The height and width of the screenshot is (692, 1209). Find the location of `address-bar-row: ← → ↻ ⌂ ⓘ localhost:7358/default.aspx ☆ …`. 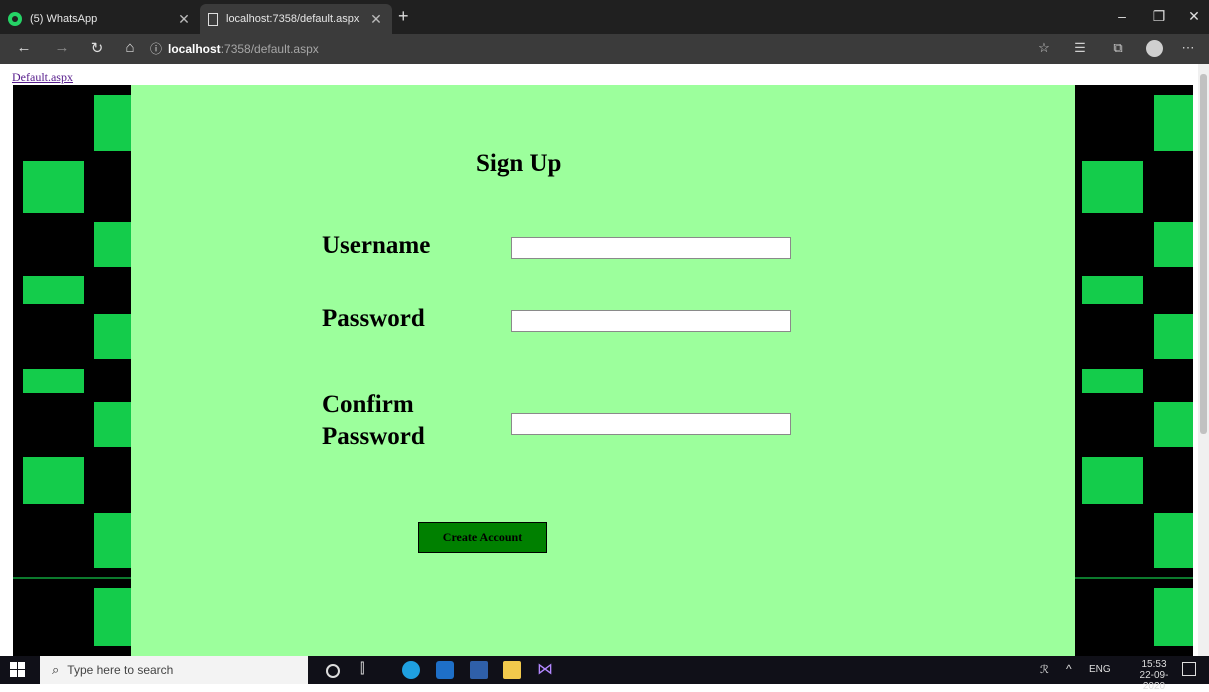

address-bar-row: ← → ↻ ⌂ ⓘ localhost:7358/default.aspx ☆ … is located at coordinates (604, 49).